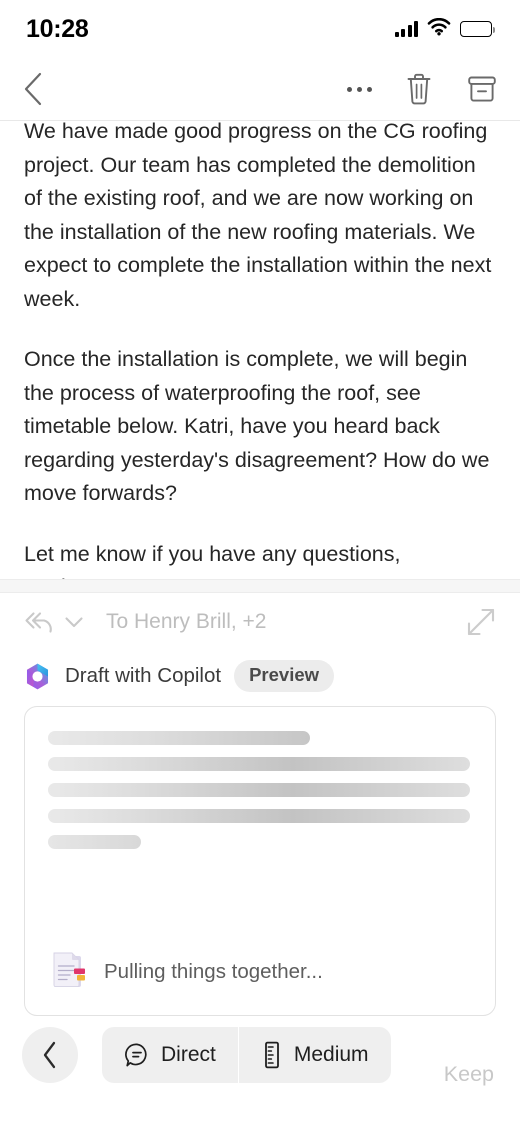 The image size is (520, 1126). What do you see at coordinates (439, 29) in the screenshot?
I see `wifi-icon` at bounding box center [439, 29].